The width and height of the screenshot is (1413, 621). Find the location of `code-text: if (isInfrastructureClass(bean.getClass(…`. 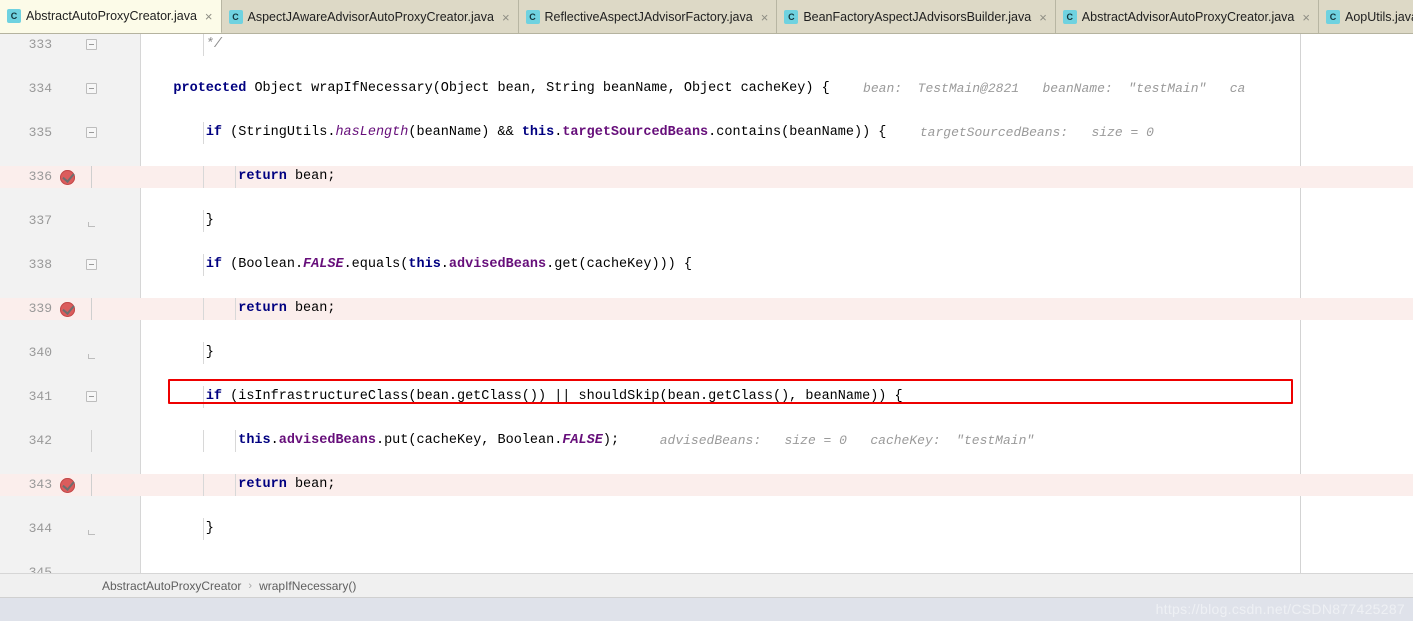

code-text: if (isInfrastructureClass(bean.getClass(… is located at coordinates (554, 396).